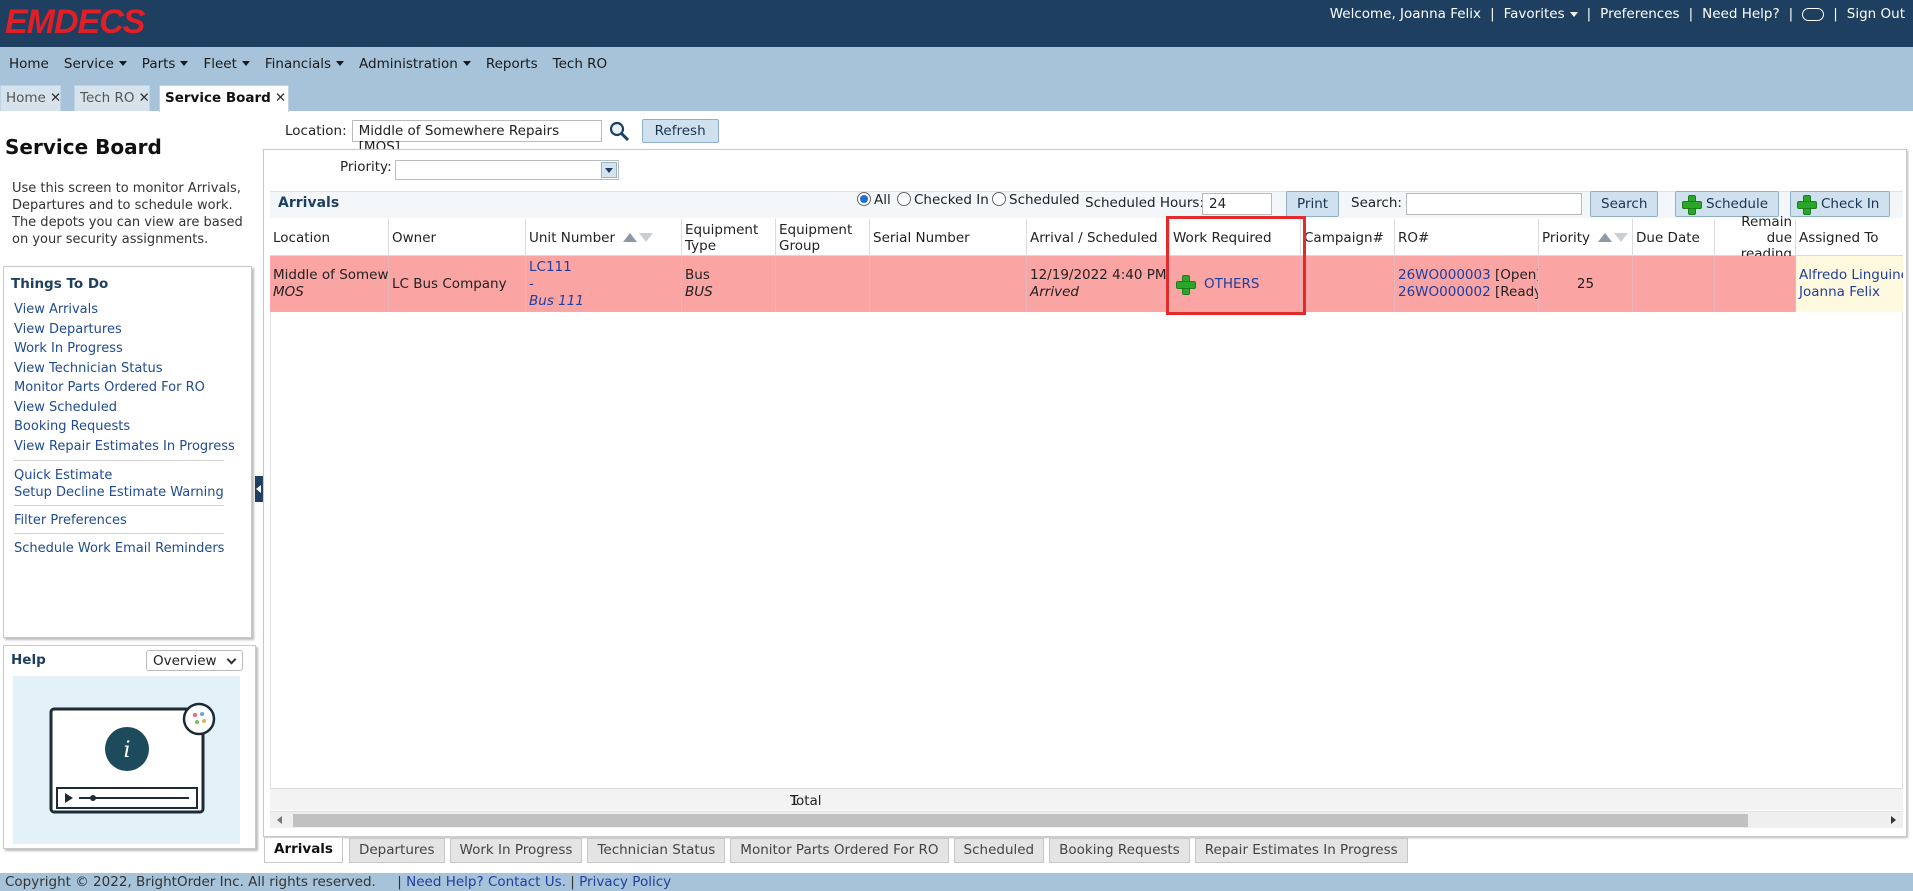 This screenshot has height=891, width=1913. I want to click on menu-home: Home, so click(29, 64).